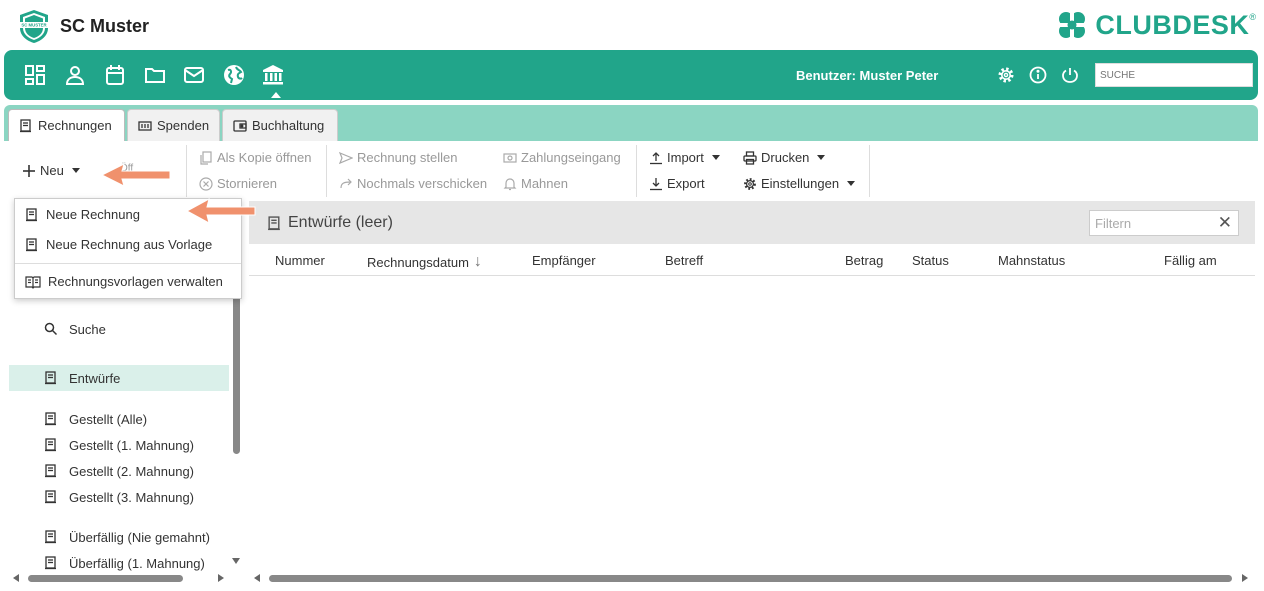 The width and height of the screenshot is (1264, 591). Describe the element at coordinates (276, 95) in the screenshot. I see `active-nav-indicator` at that location.